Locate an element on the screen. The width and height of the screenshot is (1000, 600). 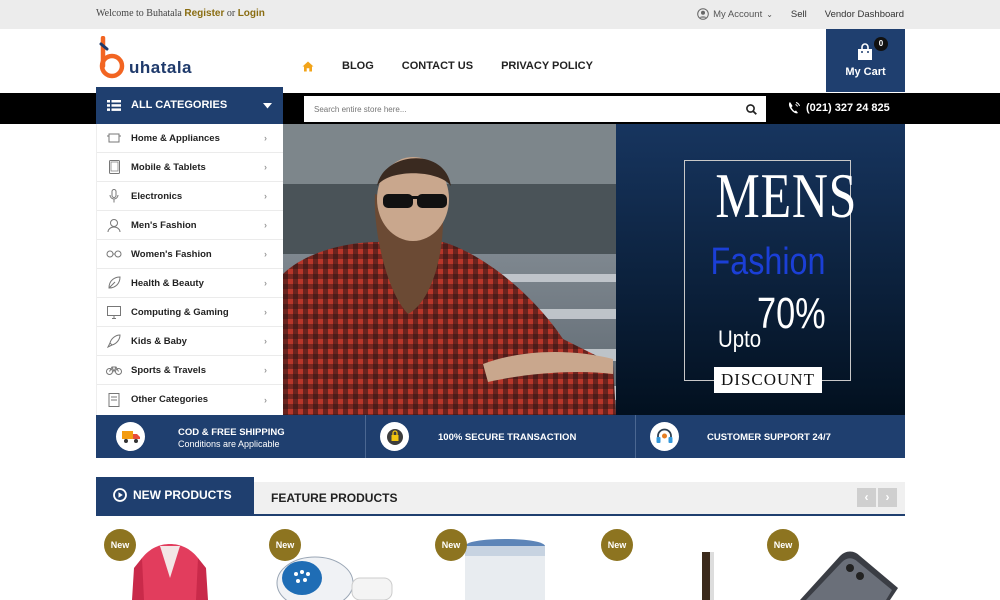
promo-title: MENS is located at coordinates (786, 195).